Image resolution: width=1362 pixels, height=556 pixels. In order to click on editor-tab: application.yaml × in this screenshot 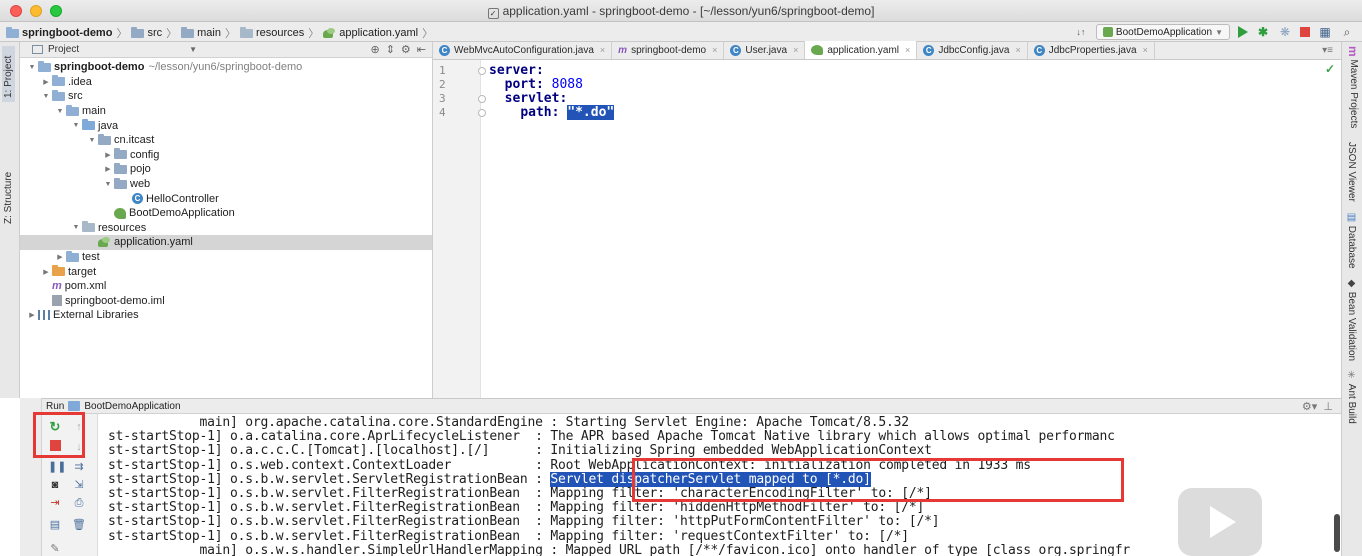, I will do `click(861, 50)`.